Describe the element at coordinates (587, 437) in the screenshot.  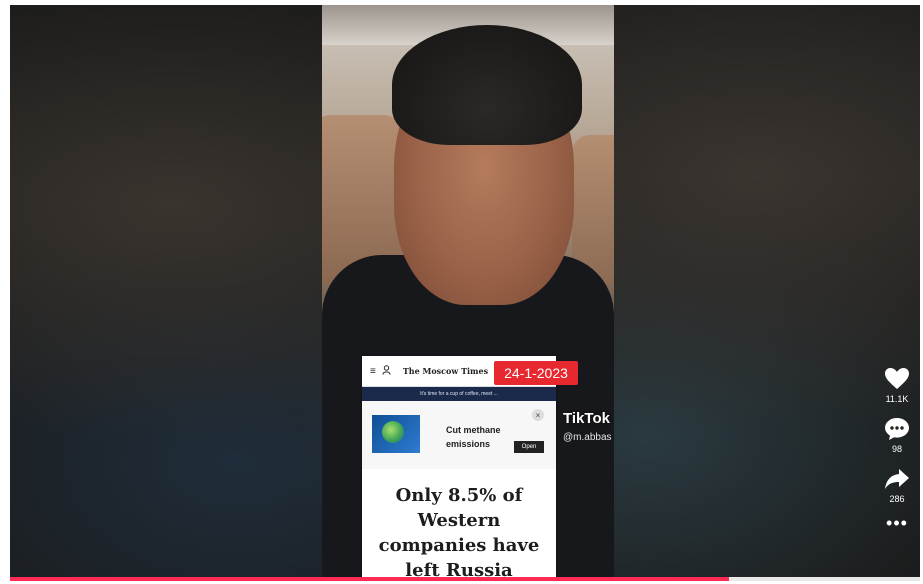
I see `watermark-username: @m.abbas` at that location.